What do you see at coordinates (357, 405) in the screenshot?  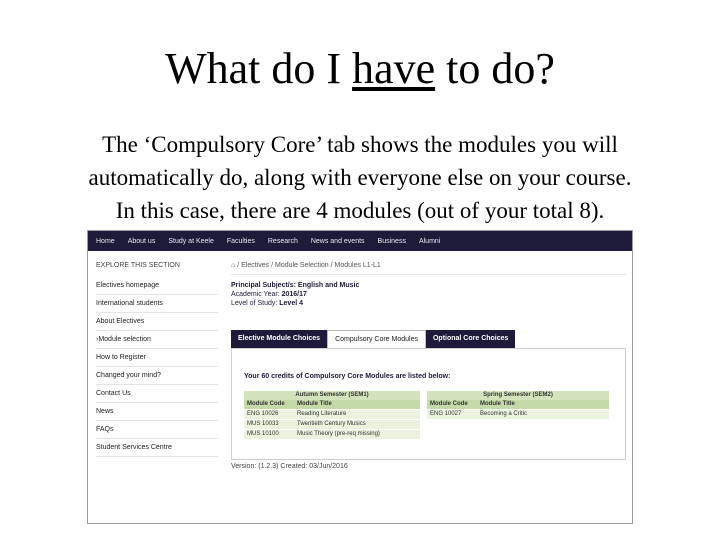 I see `autumn-col-title: Module Title` at bounding box center [357, 405].